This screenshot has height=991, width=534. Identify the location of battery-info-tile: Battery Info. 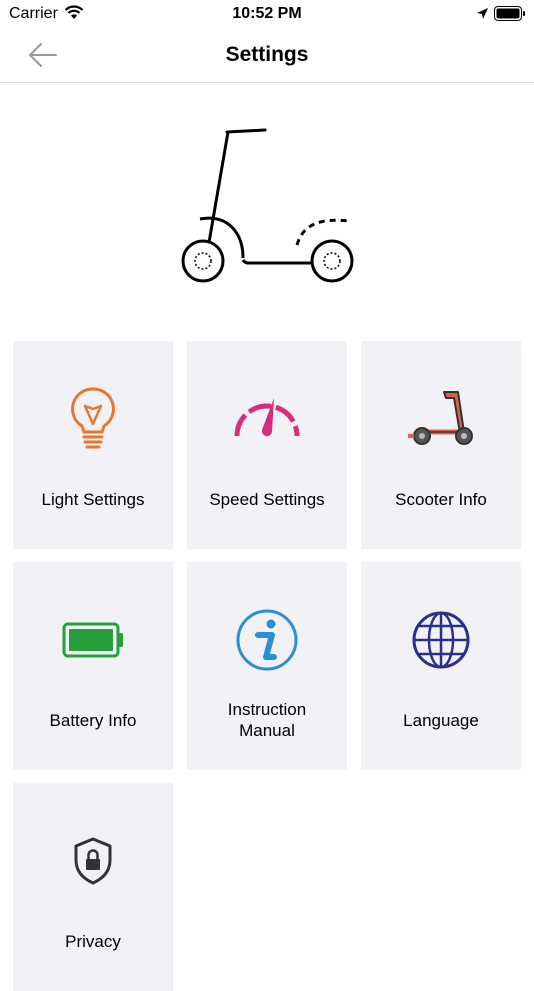
(93, 666).